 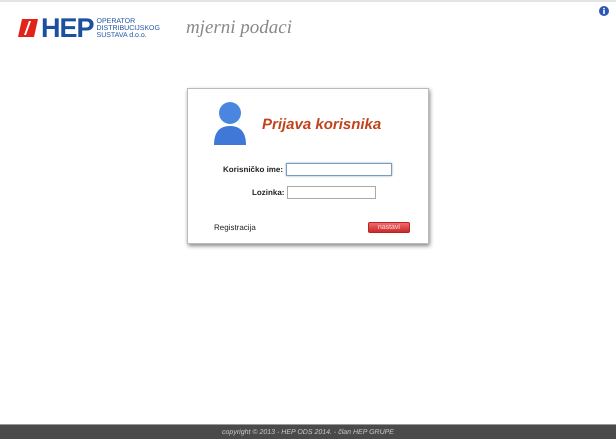 I want to click on page-title: mjerni podaci, so click(x=239, y=28).